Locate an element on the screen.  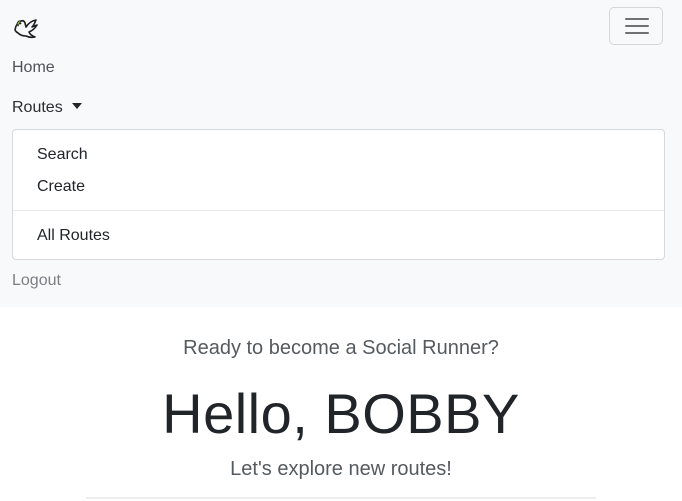
dropdown-item-all-routes: All Routes is located at coordinates (73, 236).